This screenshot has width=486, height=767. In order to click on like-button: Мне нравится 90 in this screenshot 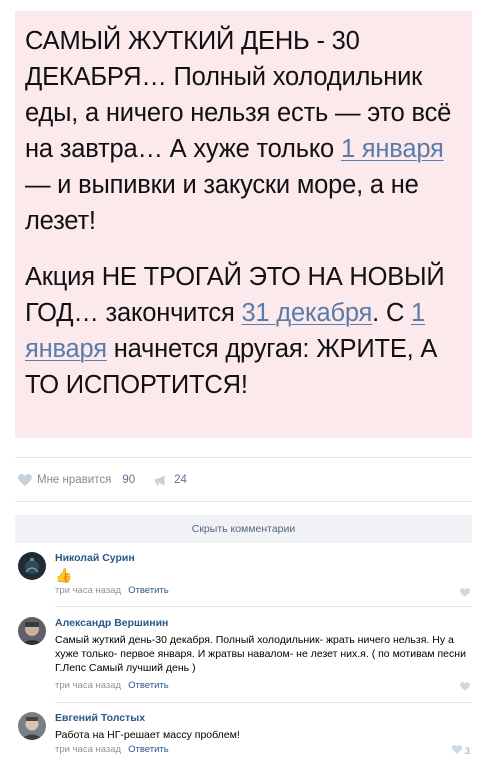, I will do `click(76, 480)`.